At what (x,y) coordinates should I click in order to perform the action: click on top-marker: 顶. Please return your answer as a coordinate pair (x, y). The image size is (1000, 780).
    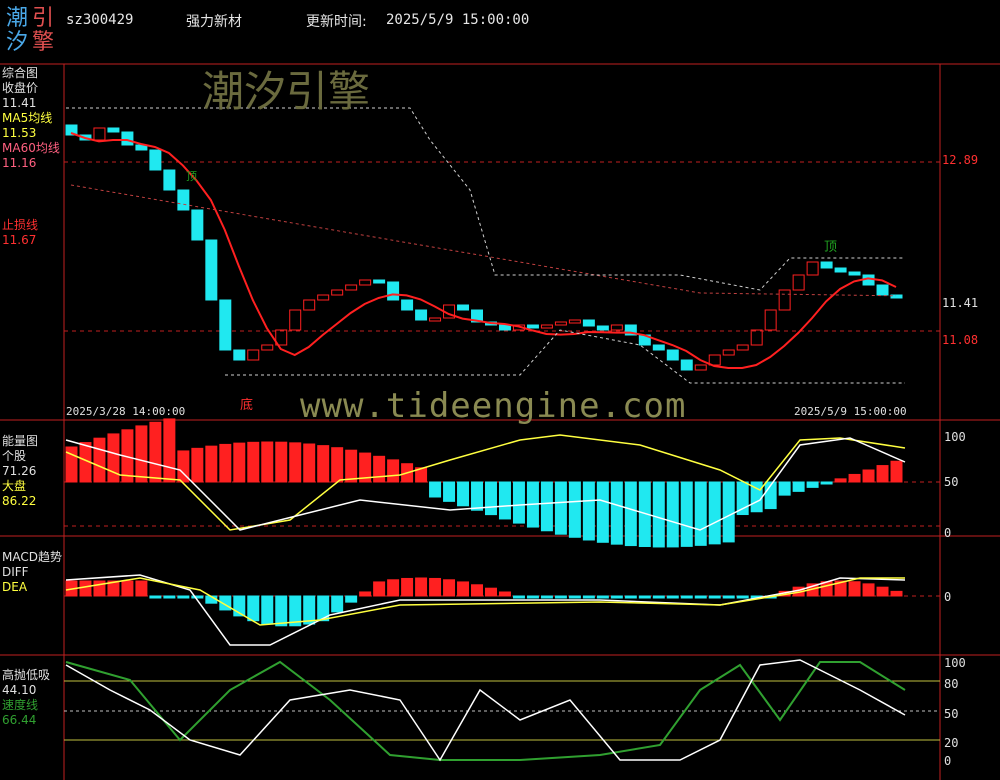
    Looking at the image, I should click on (831, 247).